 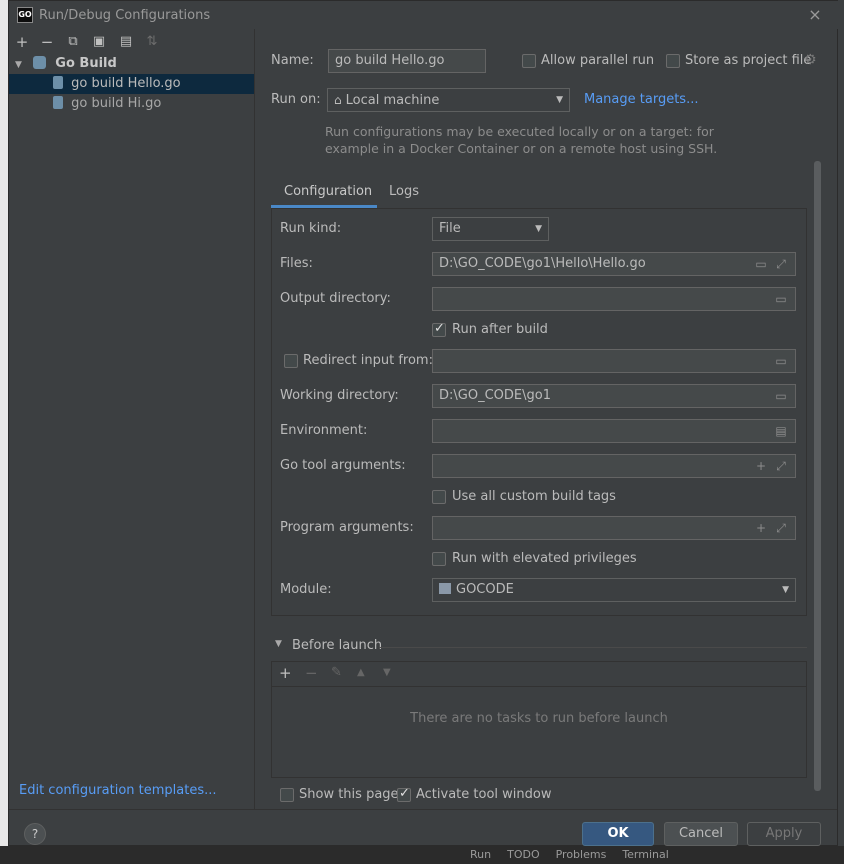 I want to click on window-title: Run/Debug Configurations, so click(x=125, y=15).